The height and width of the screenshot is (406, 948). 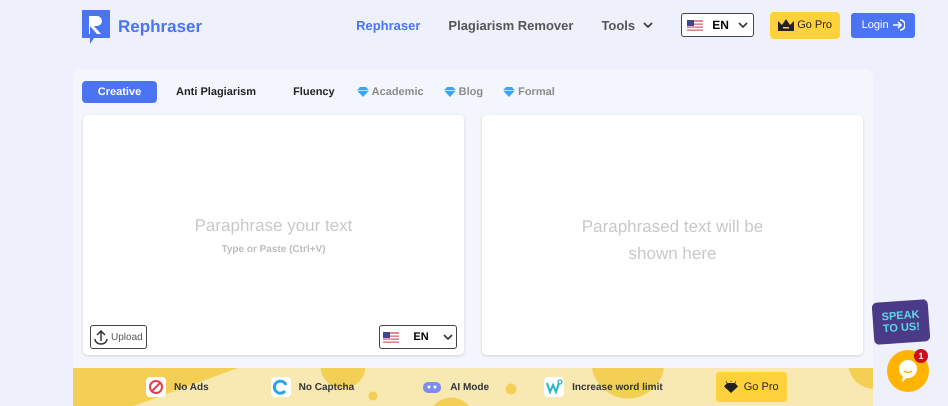 What do you see at coordinates (216, 91) in the screenshot?
I see `mode-tab: Anti Plagiarism` at bounding box center [216, 91].